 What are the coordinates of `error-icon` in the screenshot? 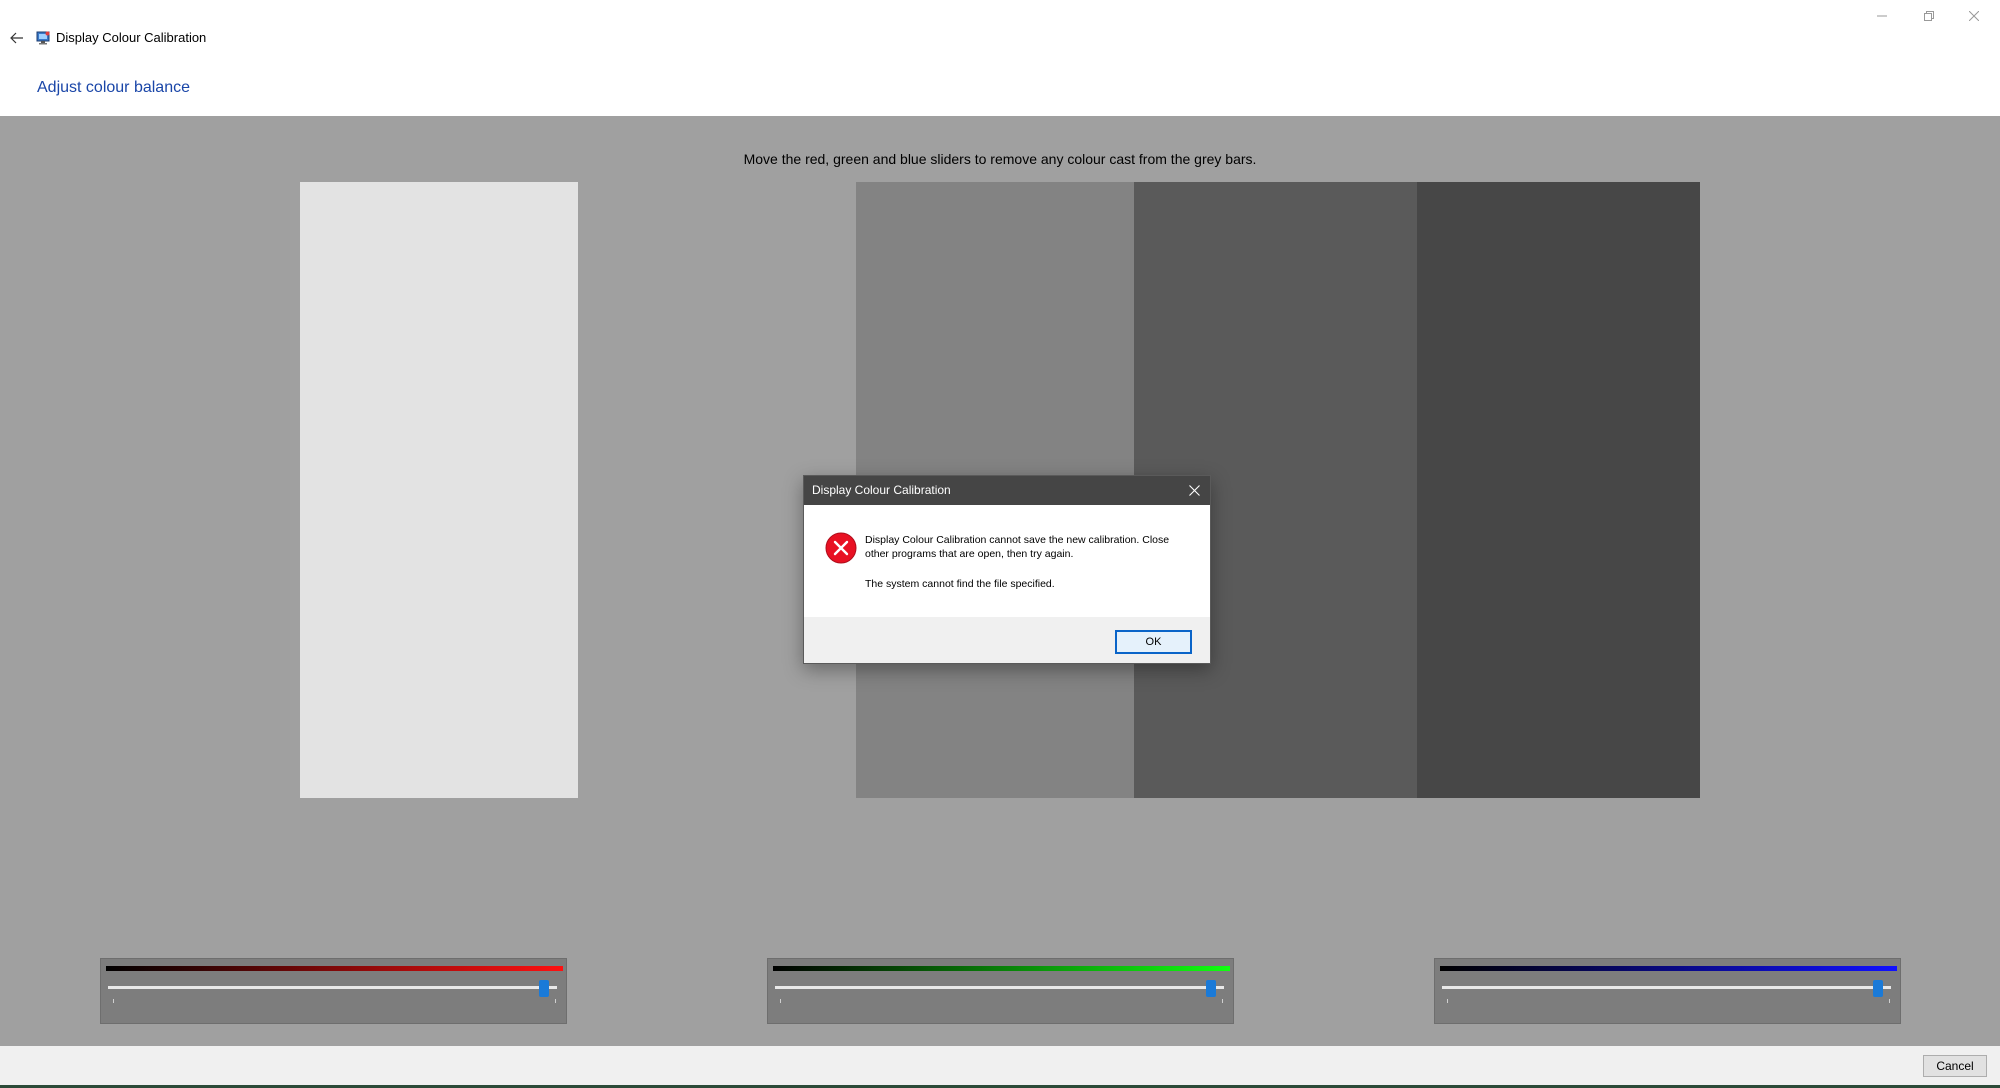 It's located at (841, 548).